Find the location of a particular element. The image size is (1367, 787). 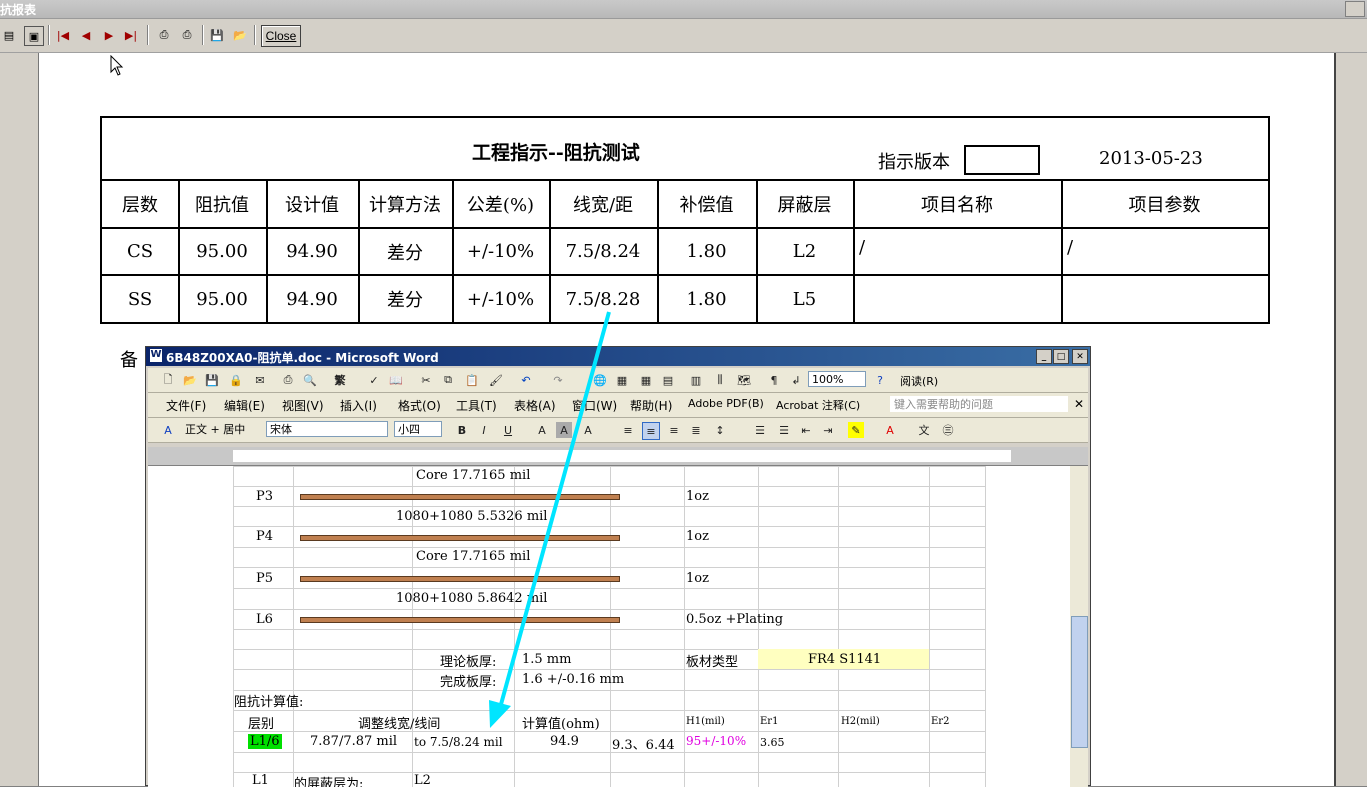

paste-icon: 📋 is located at coordinates (472, 380).